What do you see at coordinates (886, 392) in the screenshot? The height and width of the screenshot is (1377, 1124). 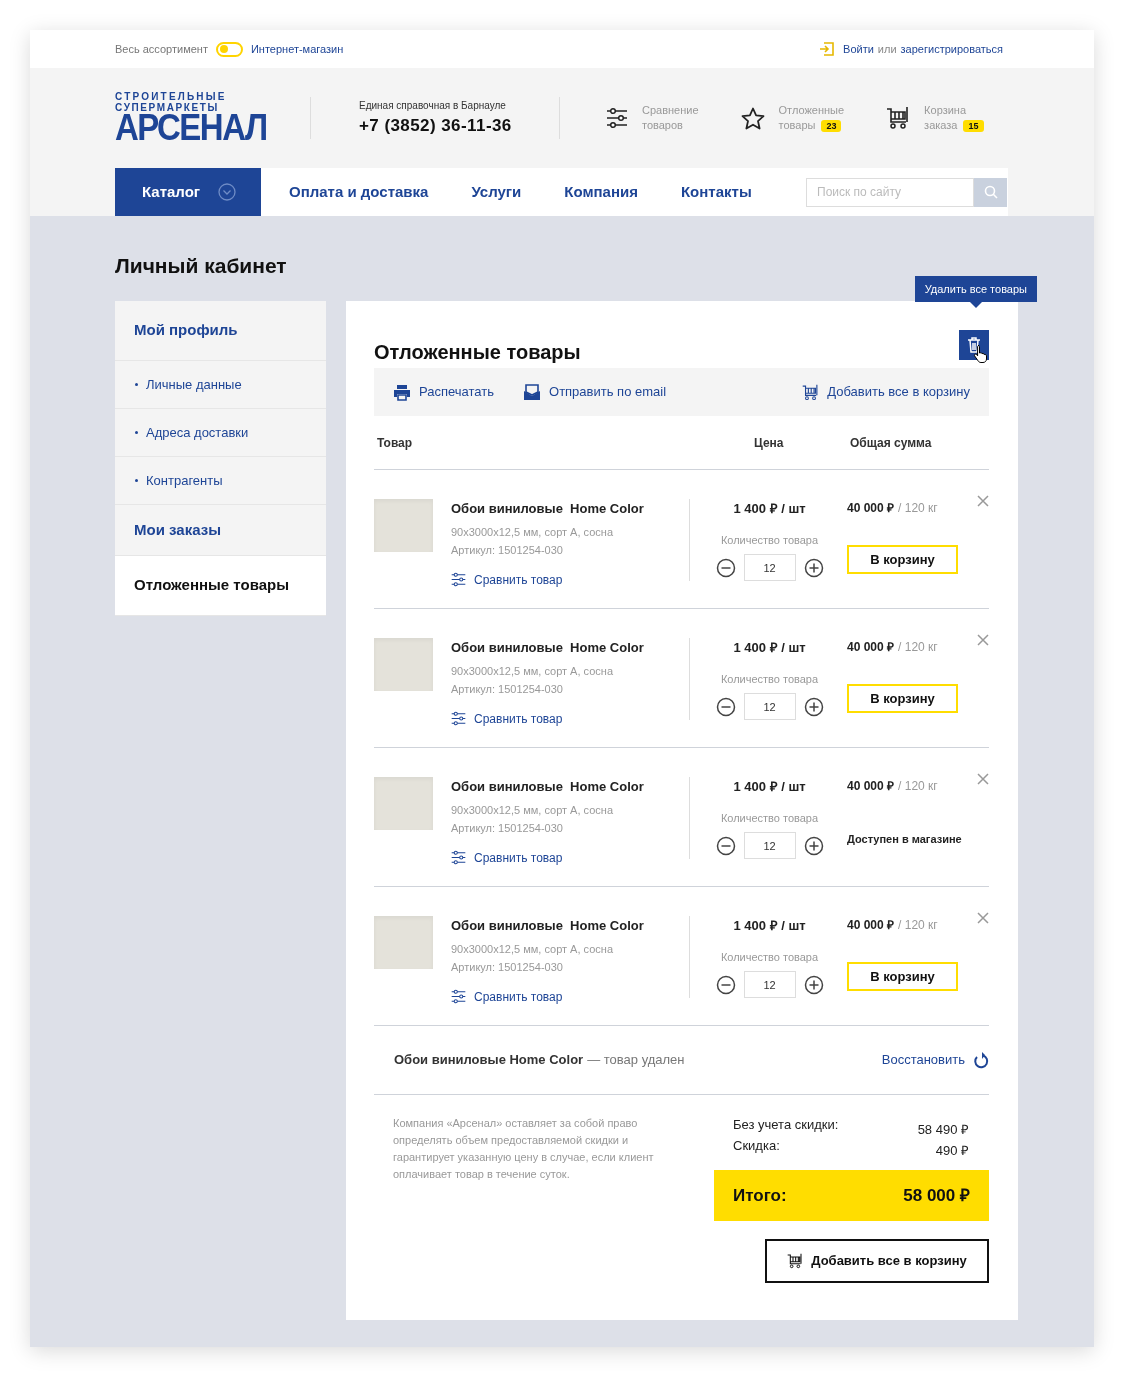 I see `toolbar-link: Добавить все в корзину` at bounding box center [886, 392].